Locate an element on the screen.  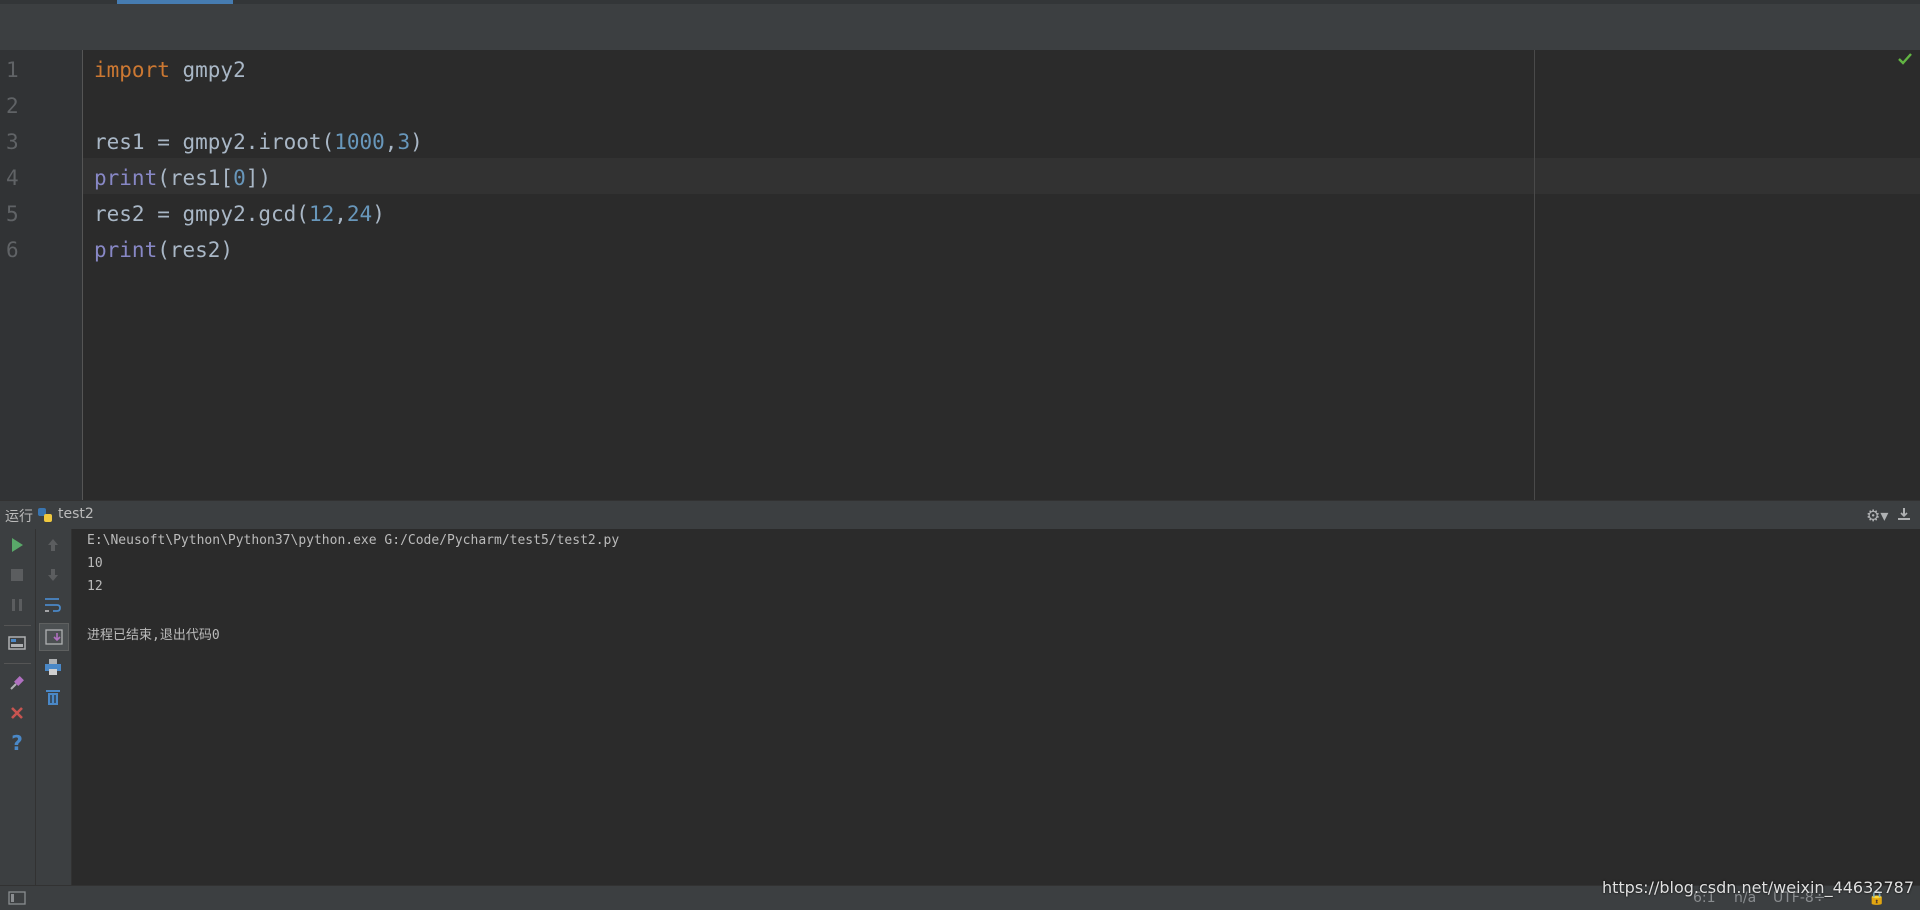
code-token: gmpy2 is located at coordinates (207, 70).